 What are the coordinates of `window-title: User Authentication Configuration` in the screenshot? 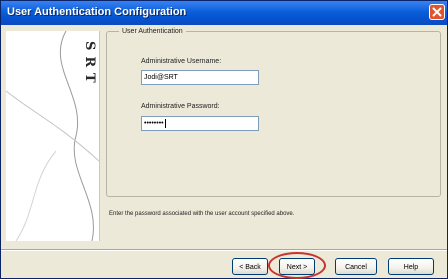 It's located at (97, 12).